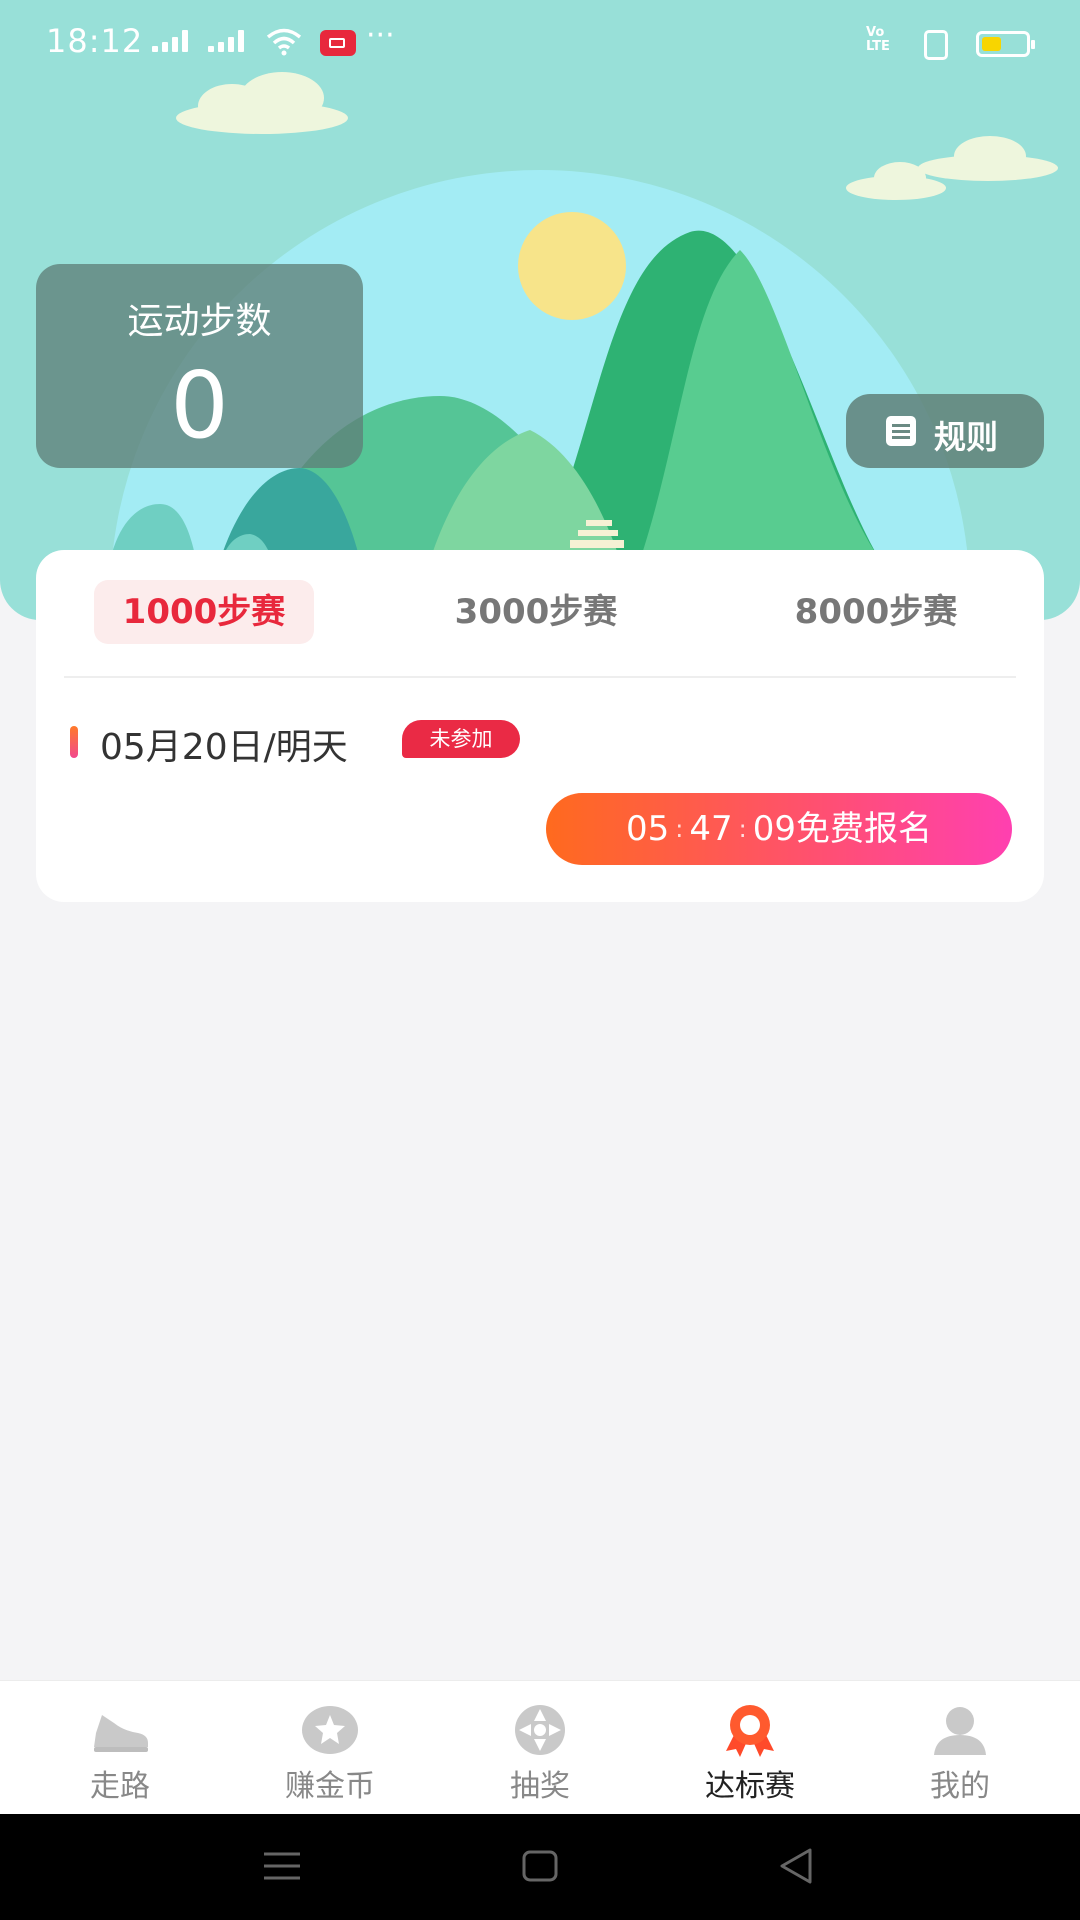 This screenshot has width=1080, height=1920. I want to click on tab-1000-steps: 1000步赛, so click(204, 612).